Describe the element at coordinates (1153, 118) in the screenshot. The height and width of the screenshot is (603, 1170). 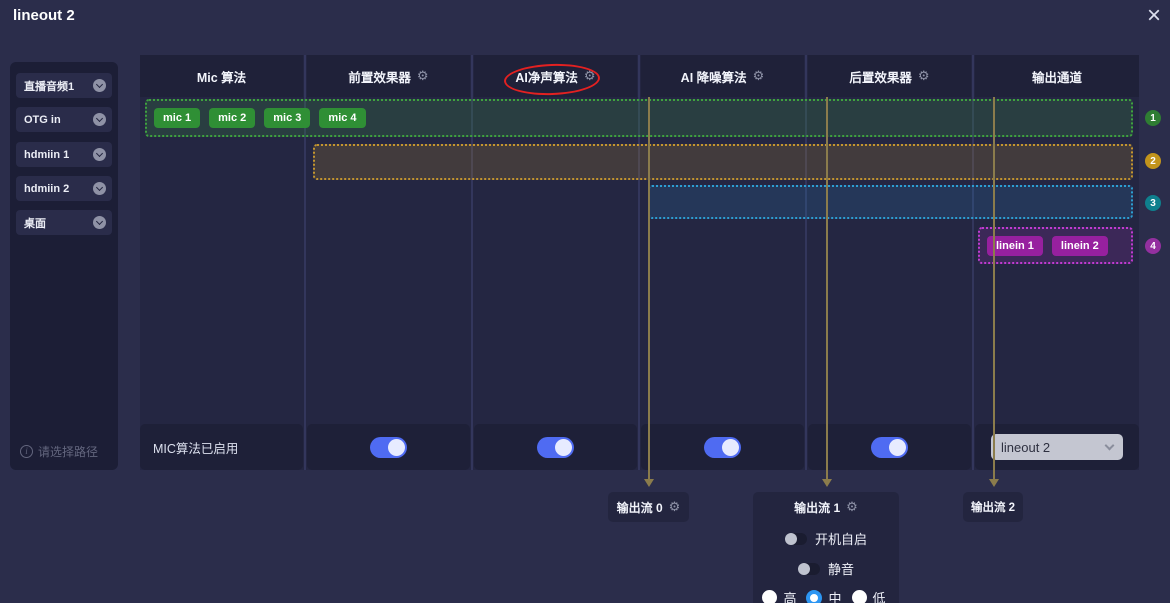
I see `channel-badge-1: 1` at that location.